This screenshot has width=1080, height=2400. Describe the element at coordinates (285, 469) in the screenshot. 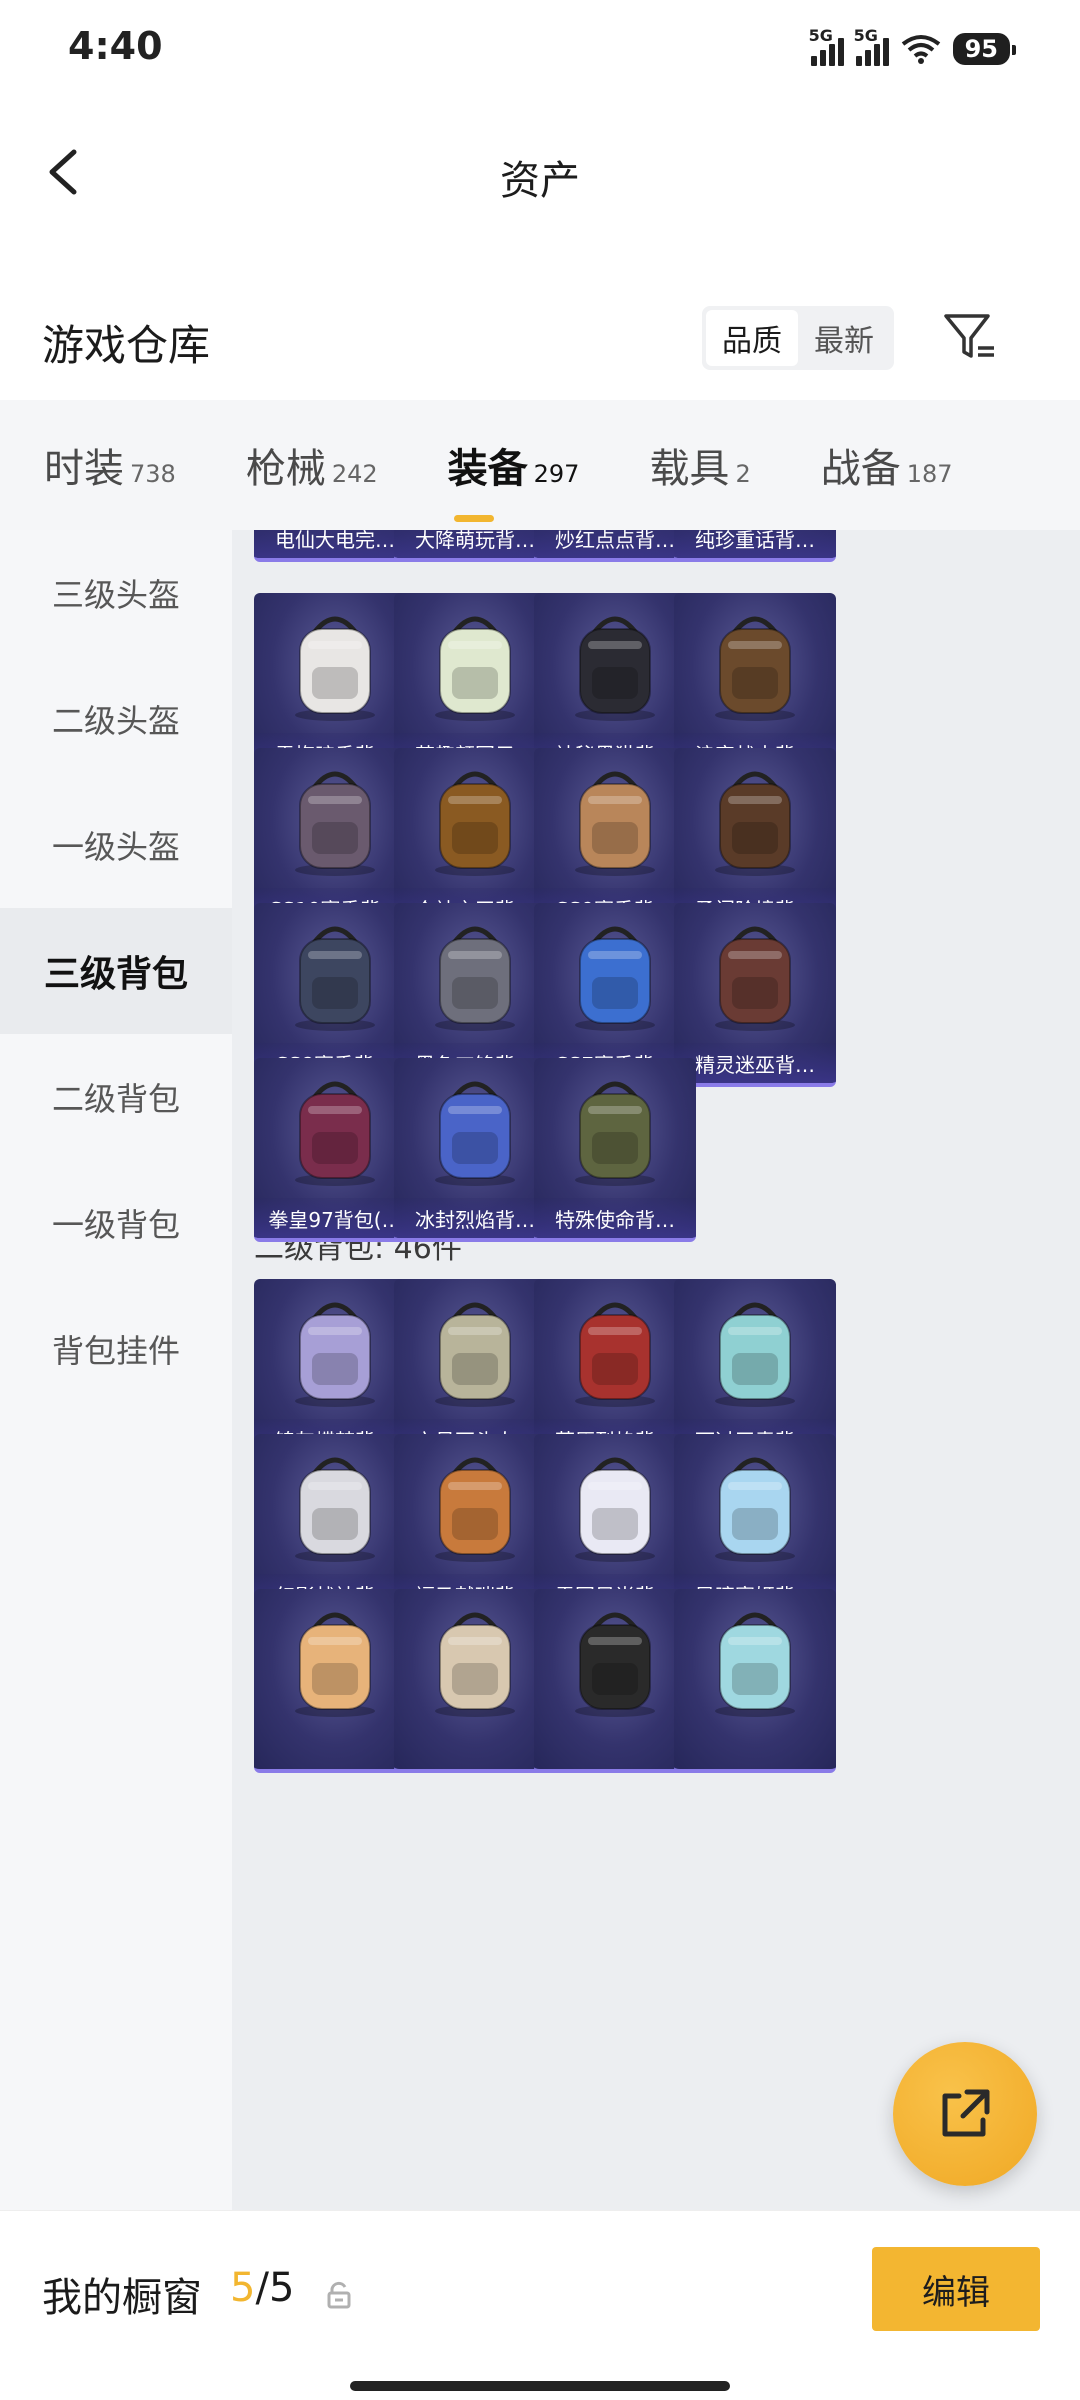

I see `tab-label: 枪械` at that location.